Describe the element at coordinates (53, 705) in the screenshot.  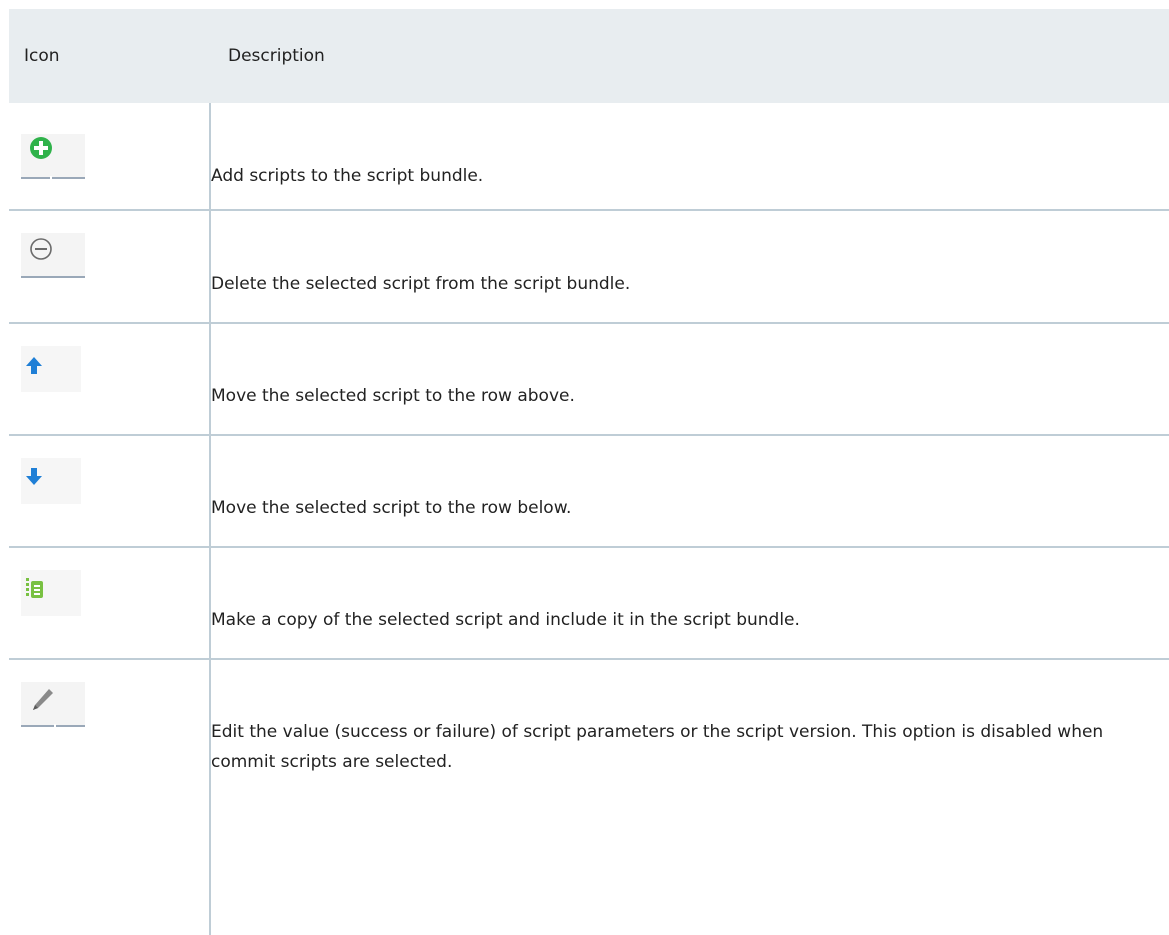
I see `edit-pencil-icon` at that location.